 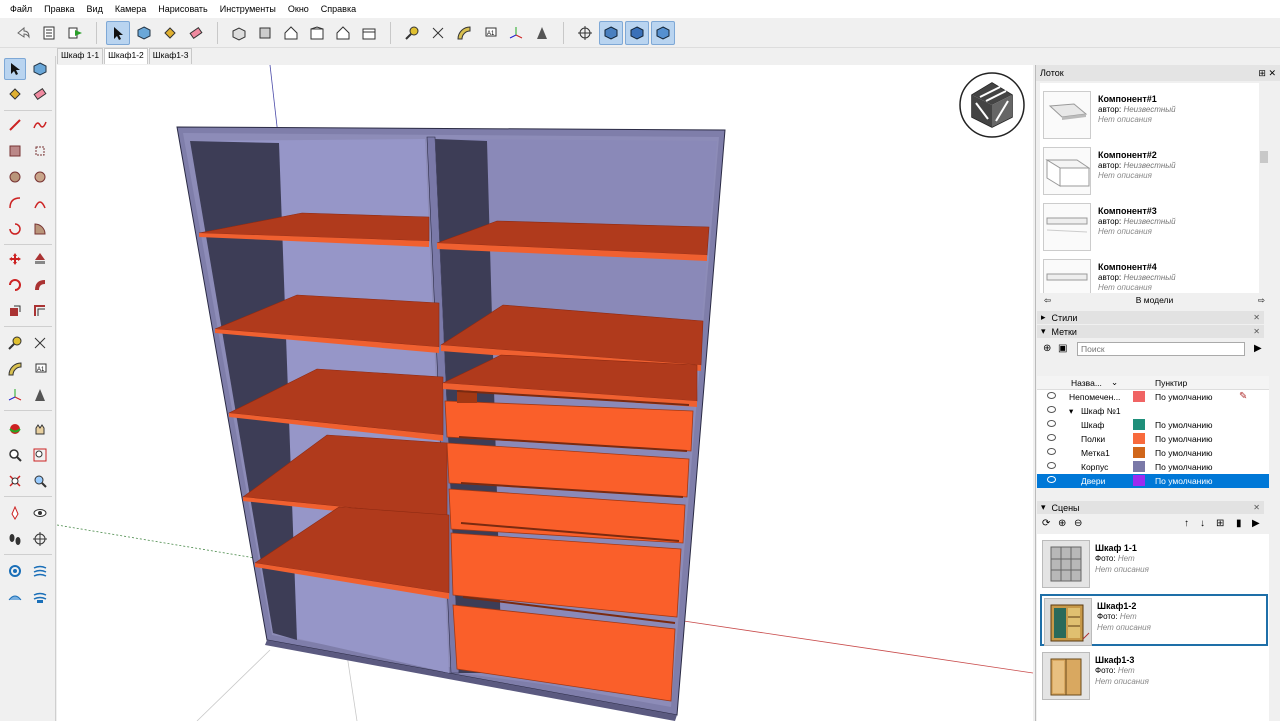 What do you see at coordinates (1150, 331) in the screenshot?
I see `tags-panel-header: ▾ Метки ✕` at bounding box center [1150, 331].